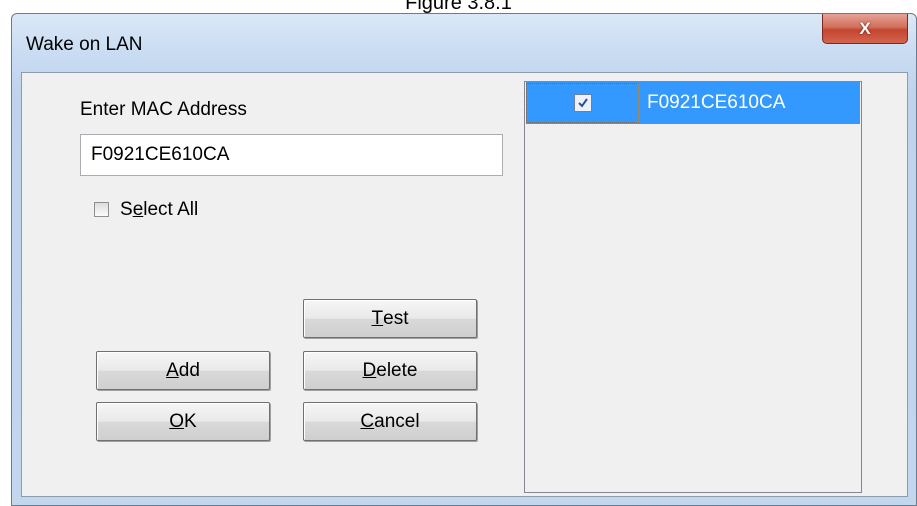  Describe the element at coordinates (163, 109) in the screenshot. I see `mac-address-label: Enter MAC Address` at that location.